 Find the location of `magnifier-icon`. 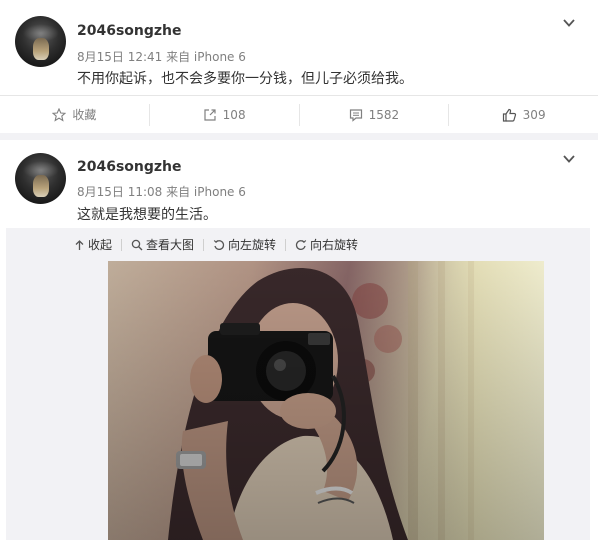

magnifier-icon is located at coordinates (137, 244).